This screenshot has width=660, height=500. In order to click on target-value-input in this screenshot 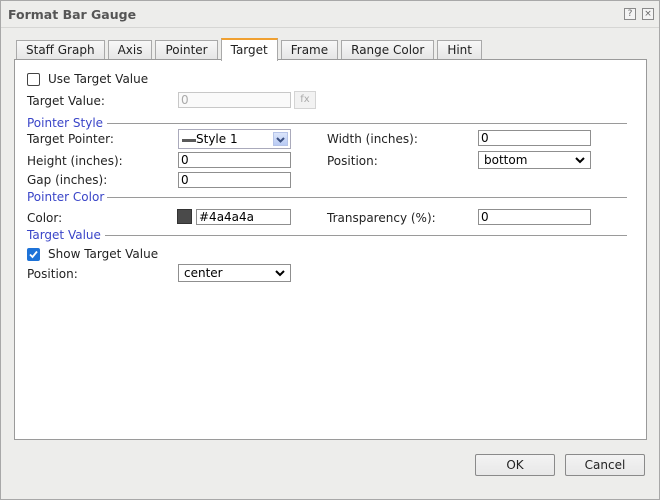, I will do `click(234, 100)`.